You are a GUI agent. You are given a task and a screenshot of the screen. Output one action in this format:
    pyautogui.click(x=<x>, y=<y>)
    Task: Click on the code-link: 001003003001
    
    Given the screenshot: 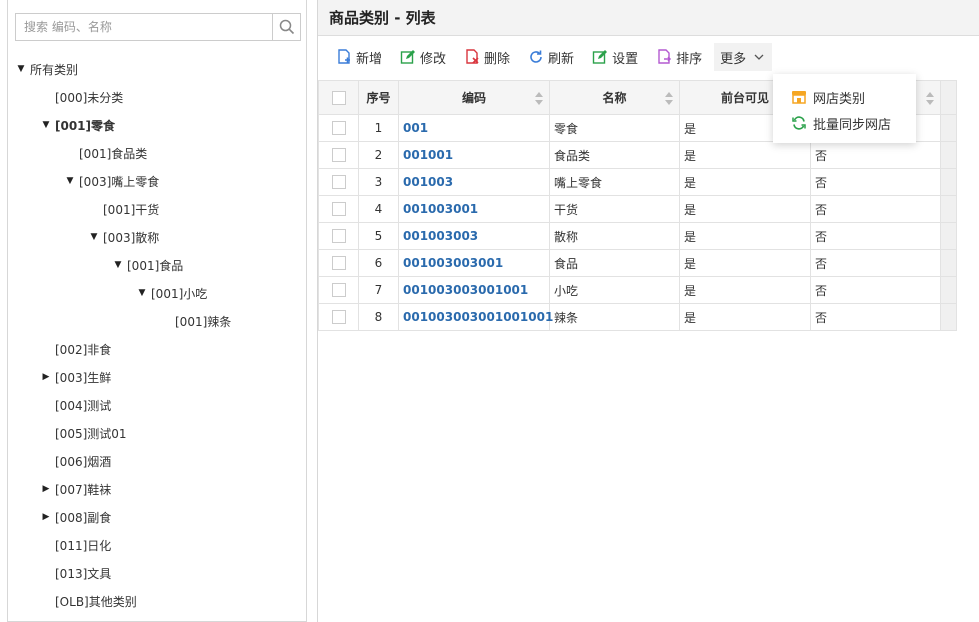 What is the action you would take?
    pyautogui.click(x=453, y=263)
    